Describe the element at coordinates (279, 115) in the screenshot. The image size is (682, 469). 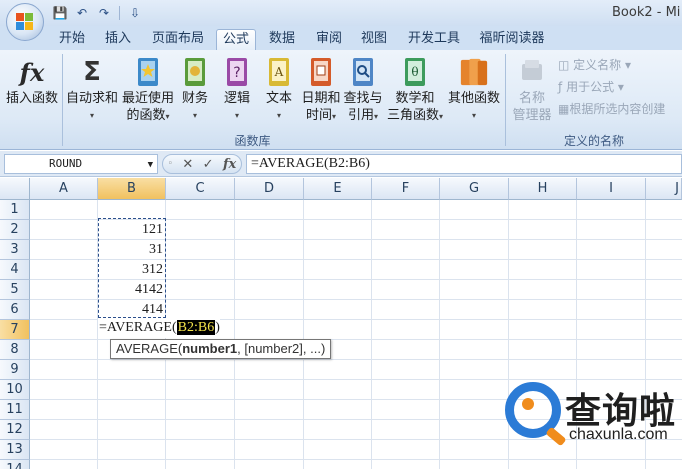
I see `text-dropdown-icon: ▾` at that location.